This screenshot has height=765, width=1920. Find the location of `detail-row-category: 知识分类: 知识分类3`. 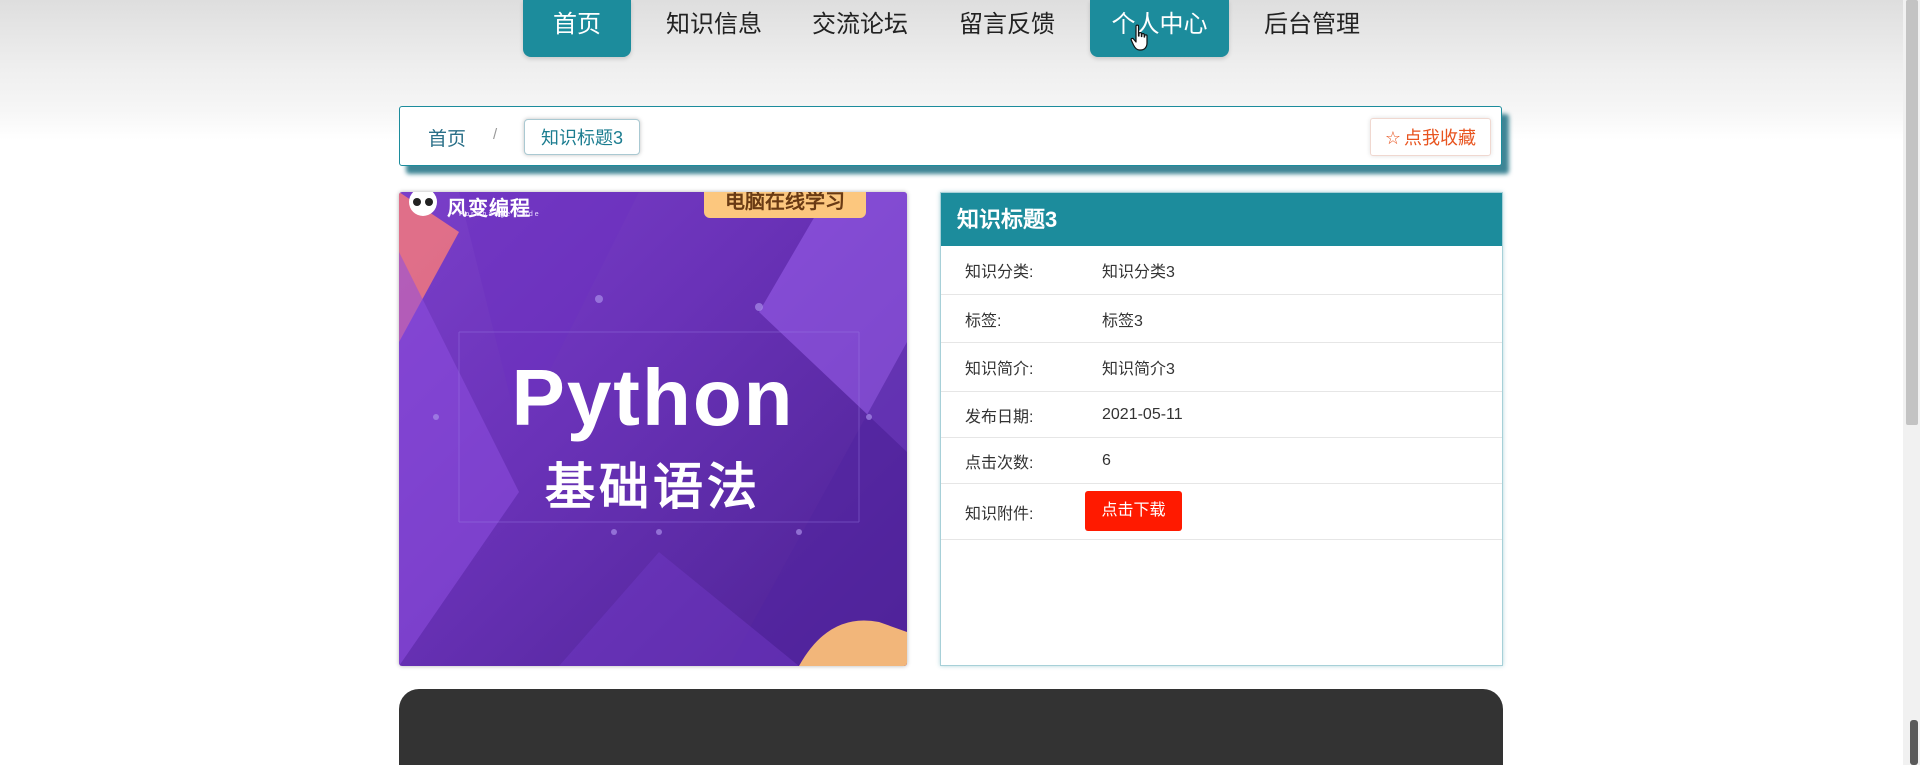

detail-row-category: 知识分类: 知识分类3 is located at coordinates (1221, 270).